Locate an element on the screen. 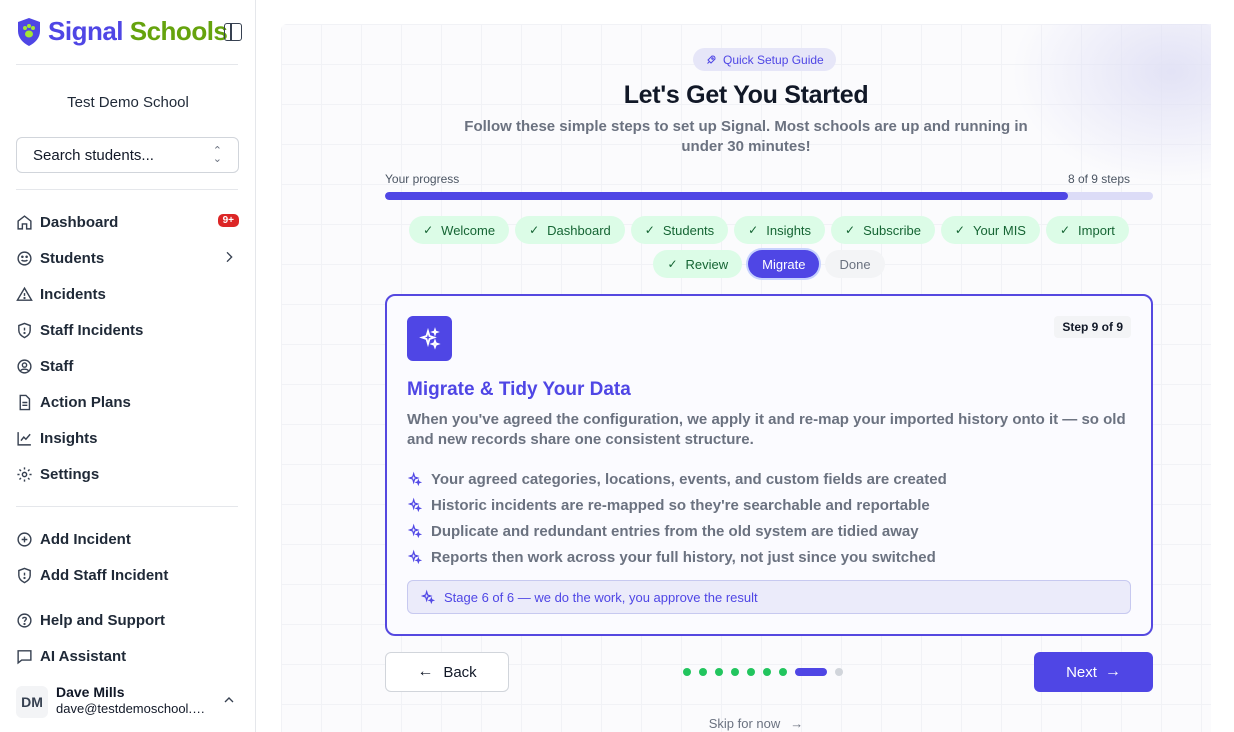 The height and width of the screenshot is (732, 1234). sidebar-toggle-icon is located at coordinates (233, 32).